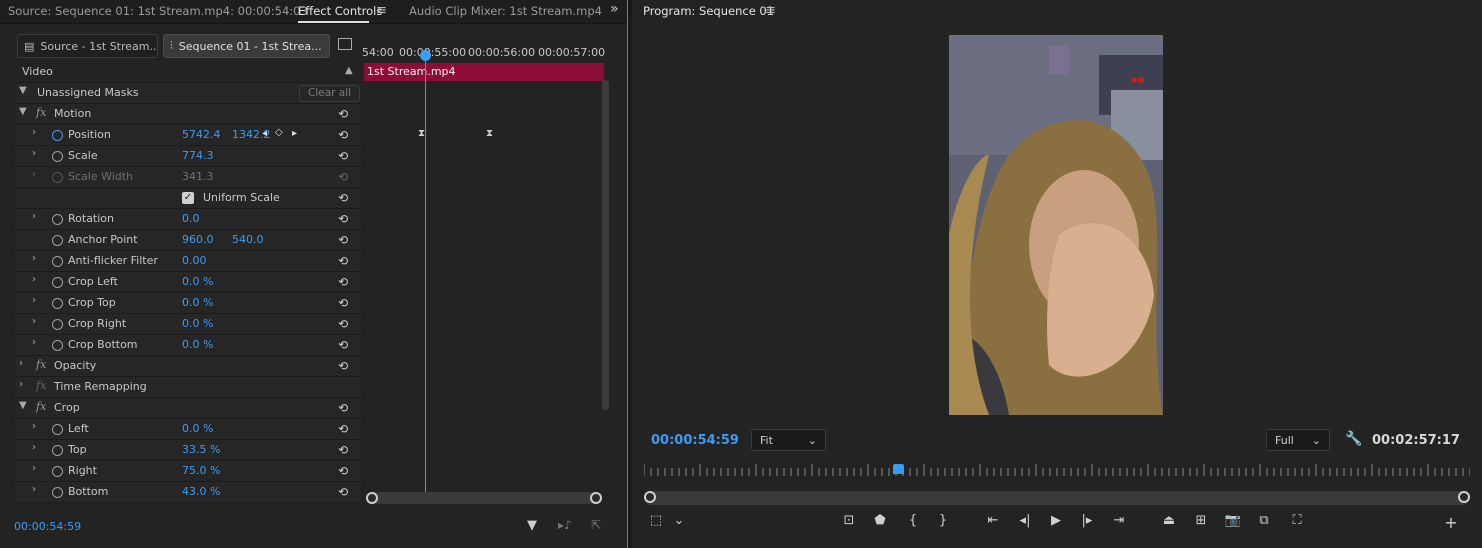 The width and height of the screenshot is (1482, 548). Describe the element at coordinates (191, 218) in the screenshot. I see `rotation-value: 0.0` at that location.